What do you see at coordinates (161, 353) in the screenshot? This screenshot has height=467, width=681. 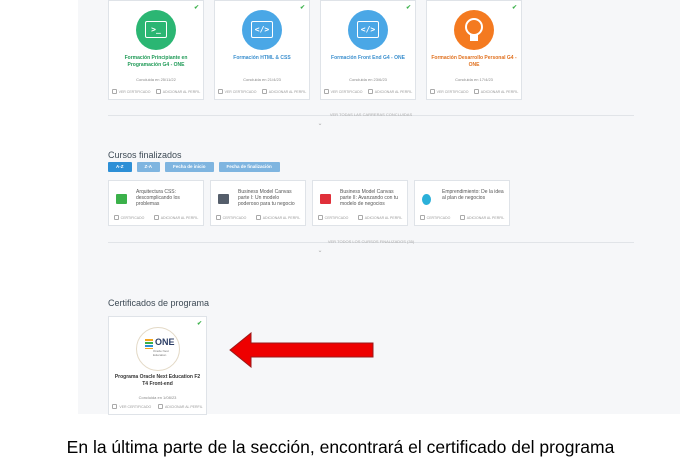 I see `one-logo-subtext: Oracle Next Education` at bounding box center [161, 353].